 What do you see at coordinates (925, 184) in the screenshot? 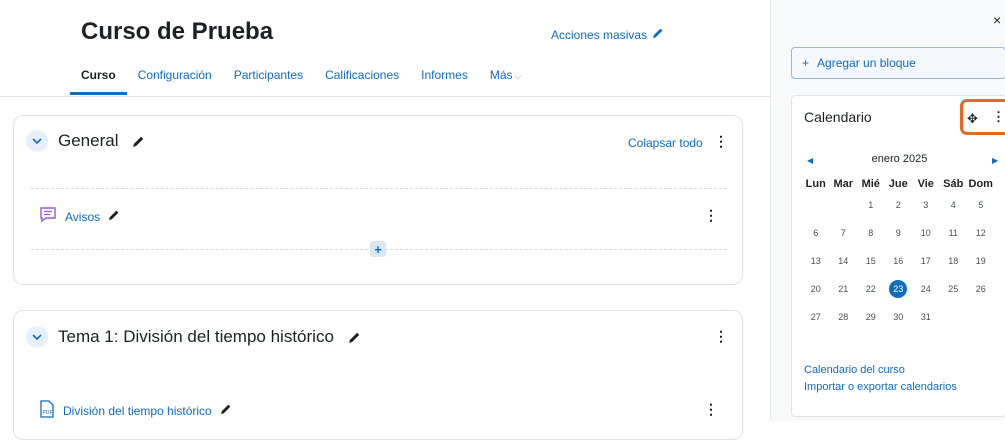
I see `weekday-label: Vie` at bounding box center [925, 184].